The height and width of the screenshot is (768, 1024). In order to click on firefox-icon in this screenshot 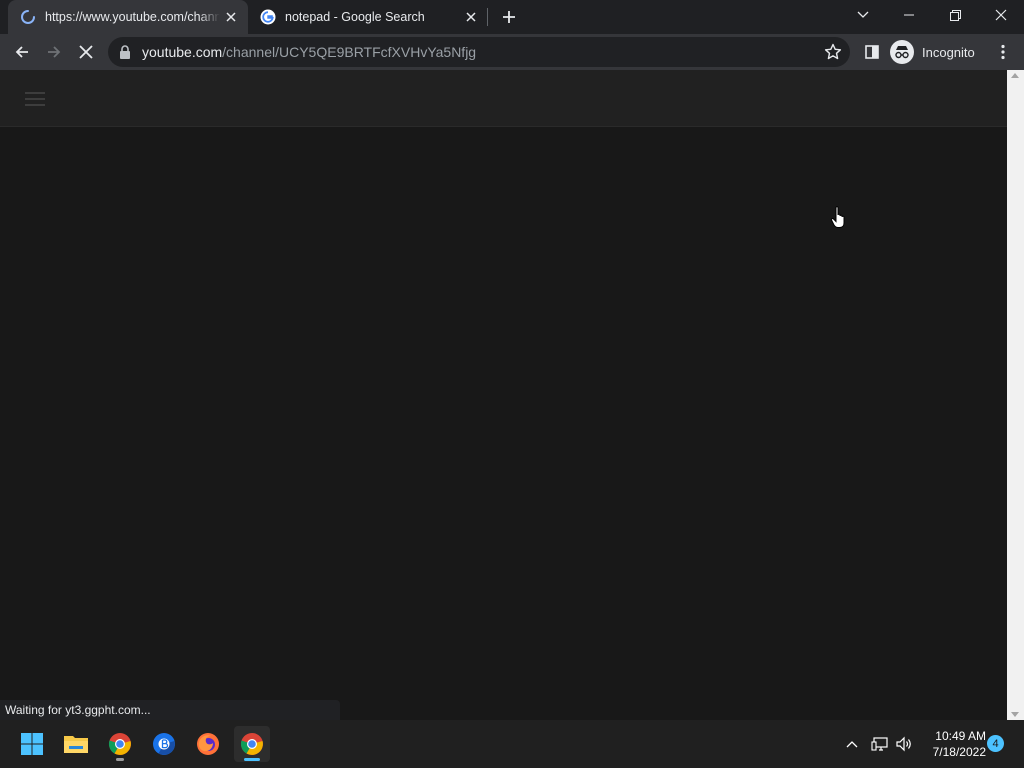, I will do `click(208, 744)`.